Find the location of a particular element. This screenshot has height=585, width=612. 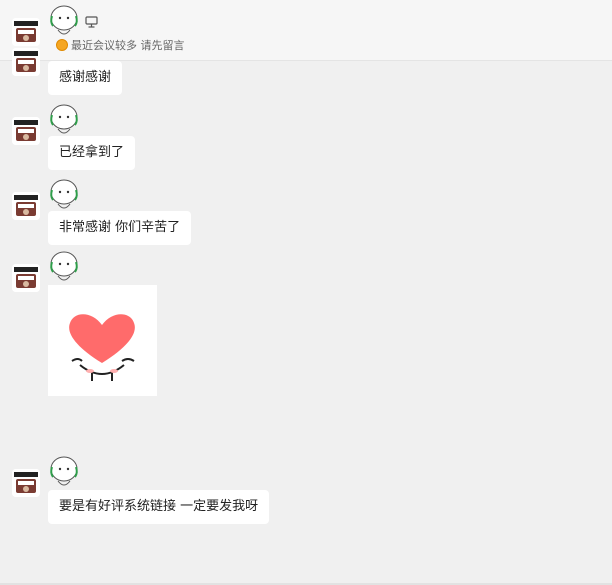

message-text: 要是有好评系统链接 一定要发我呀 is located at coordinates (159, 506).